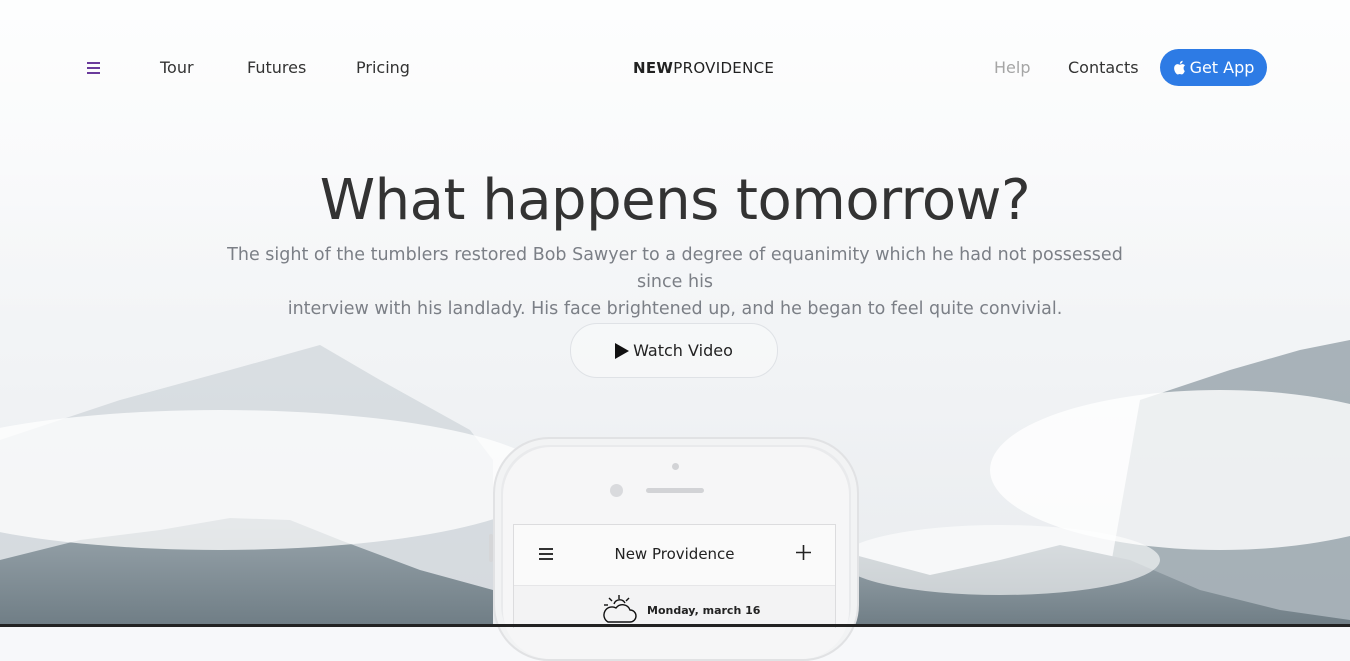  I want to click on nav-link-help: Help, so click(1012, 67).